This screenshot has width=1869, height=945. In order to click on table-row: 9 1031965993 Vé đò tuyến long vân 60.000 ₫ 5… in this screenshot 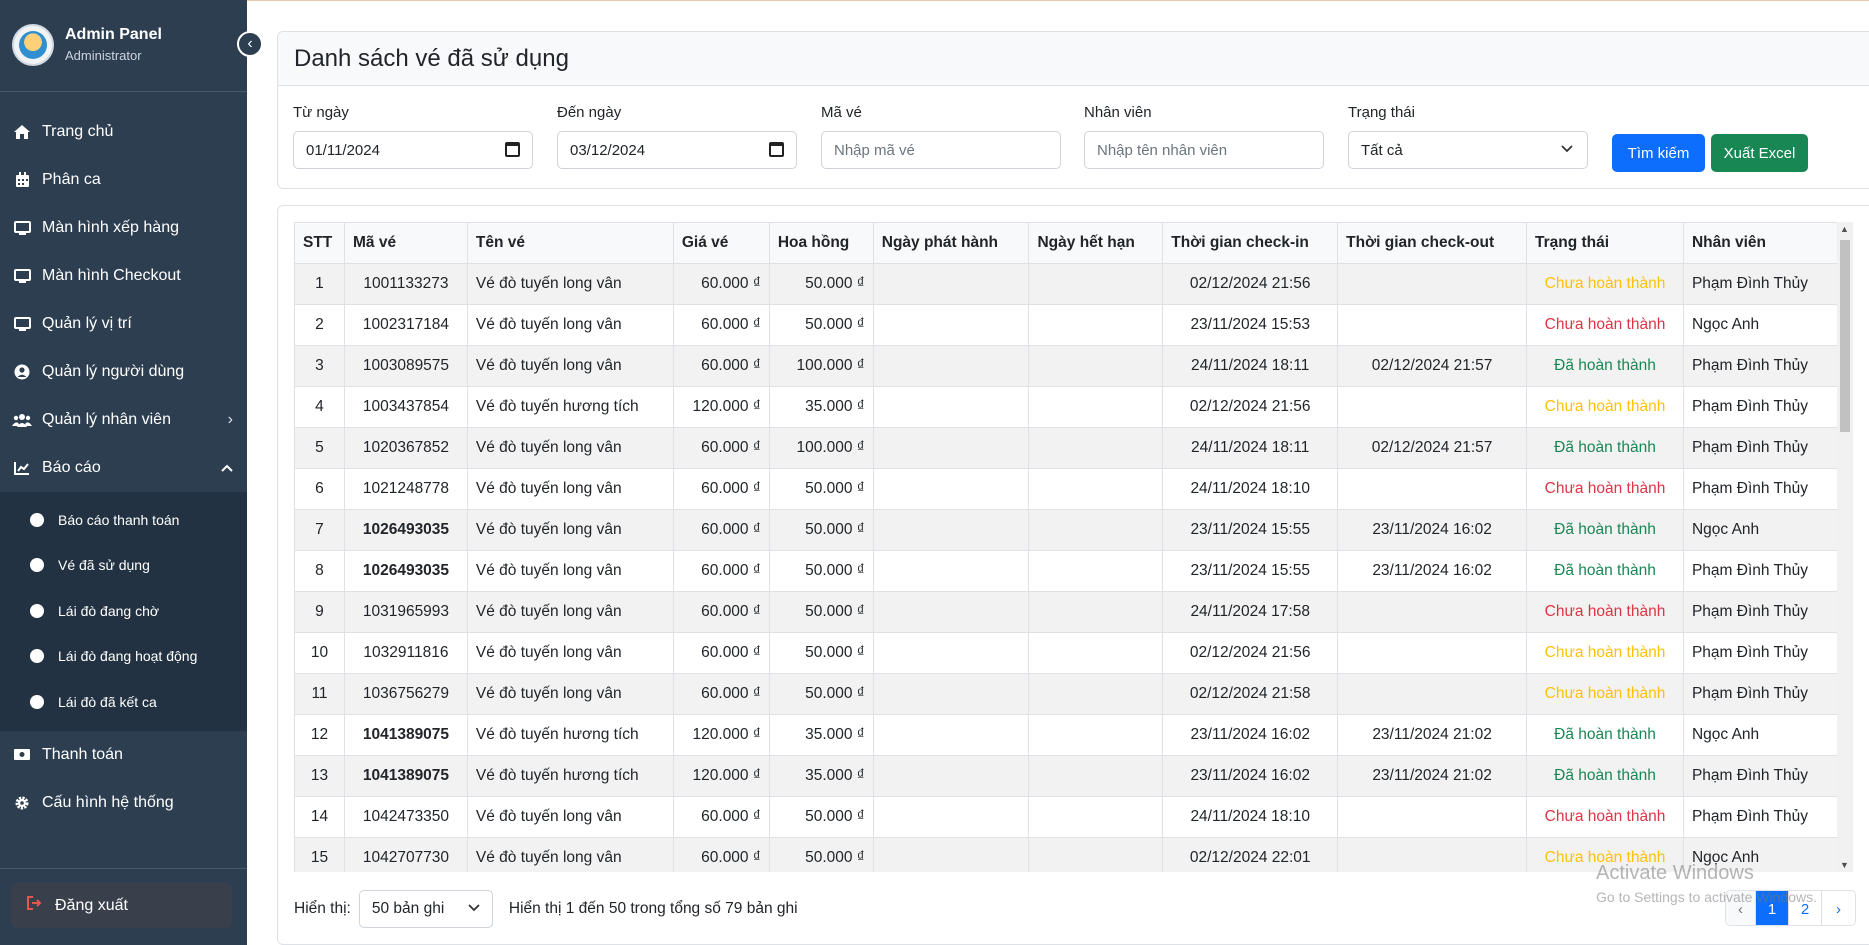, I will do `click(1066, 612)`.